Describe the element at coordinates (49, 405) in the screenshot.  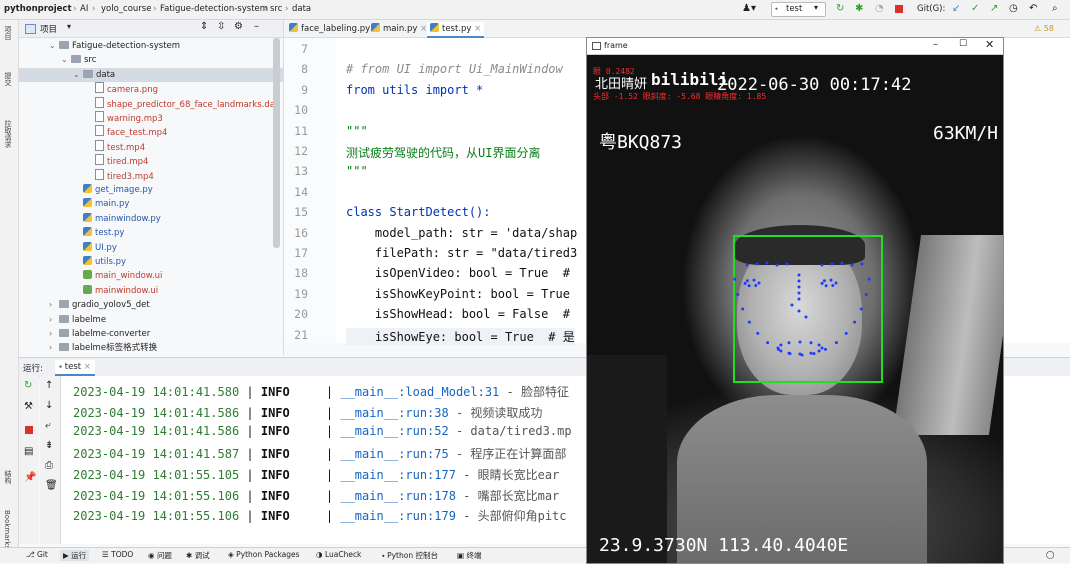
I see `down-icon: ↓` at that location.